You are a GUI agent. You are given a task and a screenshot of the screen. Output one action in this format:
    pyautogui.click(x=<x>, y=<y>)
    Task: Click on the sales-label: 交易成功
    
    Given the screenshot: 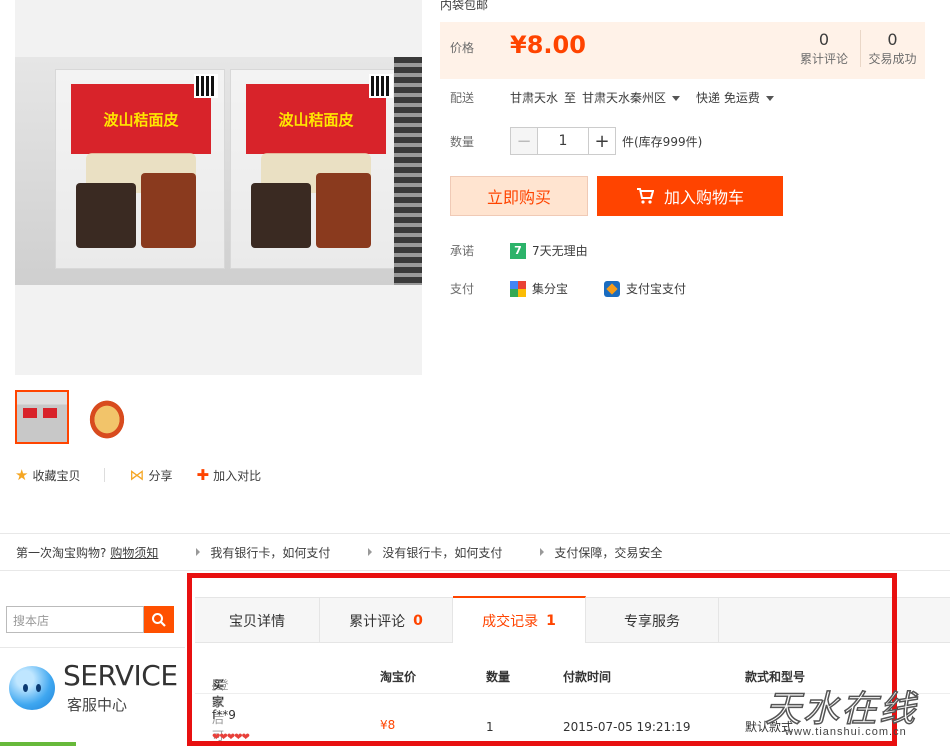 What is the action you would take?
    pyautogui.click(x=892, y=59)
    